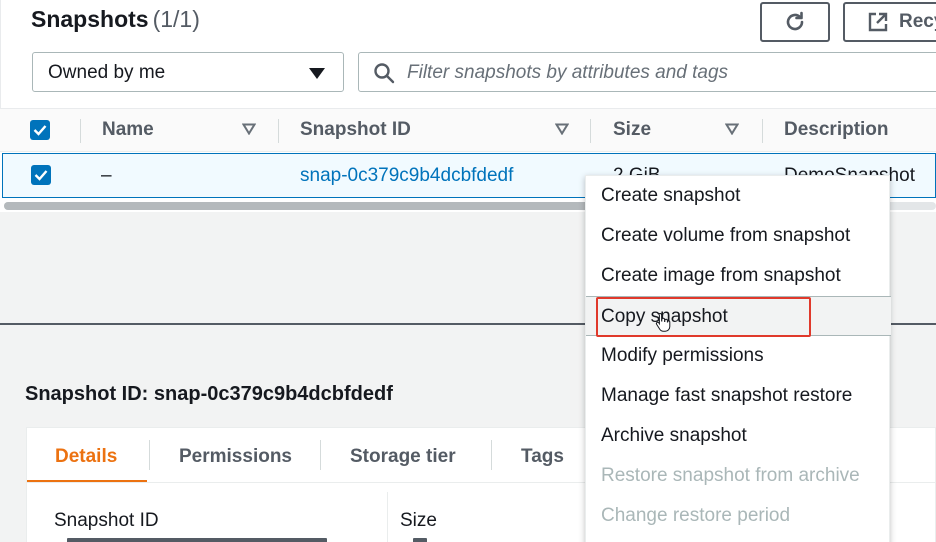  What do you see at coordinates (106, 520) in the screenshot?
I see `field-label-snapshot-id: Snapshot ID` at bounding box center [106, 520].